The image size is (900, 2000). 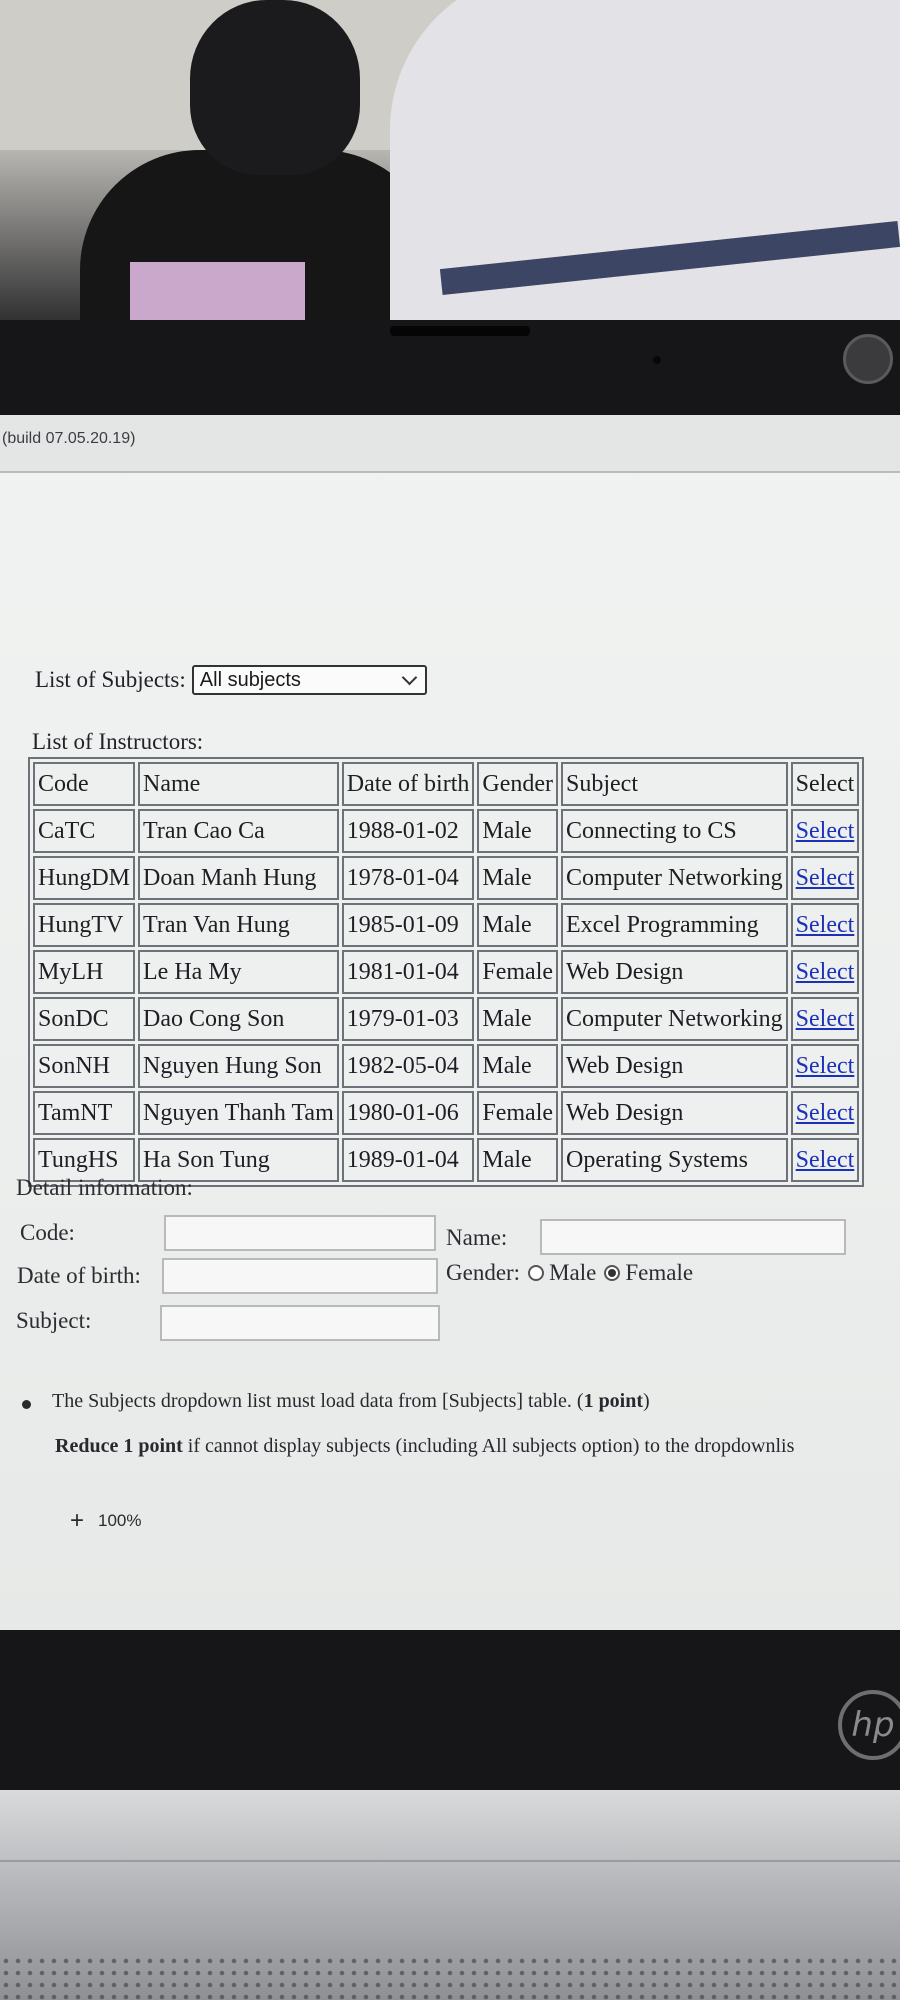 What do you see at coordinates (483, 1272) in the screenshot?
I see `gender-label: Gender:` at bounding box center [483, 1272].